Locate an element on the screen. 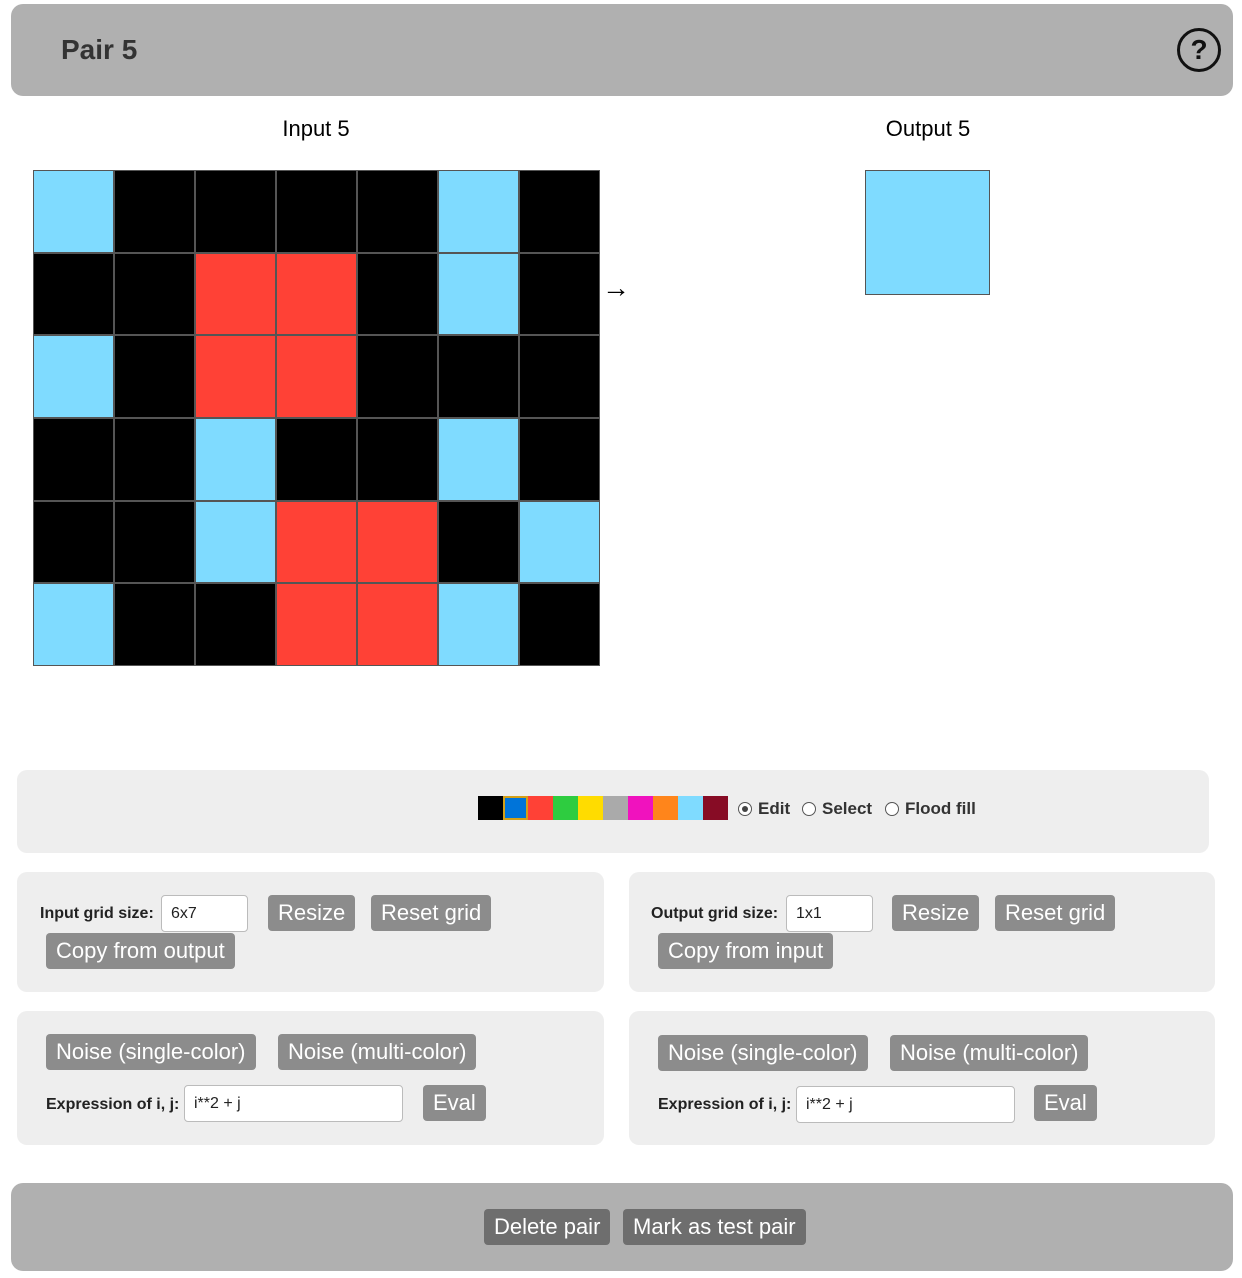 The height and width of the screenshot is (1278, 1242). output-size-label: Output grid size: is located at coordinates (715, 913).